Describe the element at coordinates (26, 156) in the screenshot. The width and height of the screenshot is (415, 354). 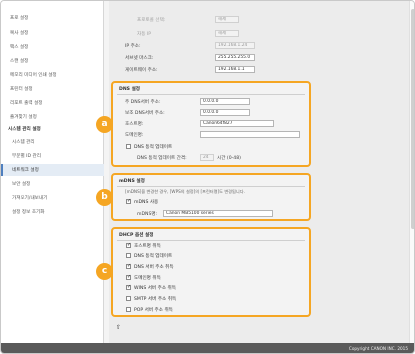
I see `sidebar-item-department-id: 부문별 ID 관리` at that location.